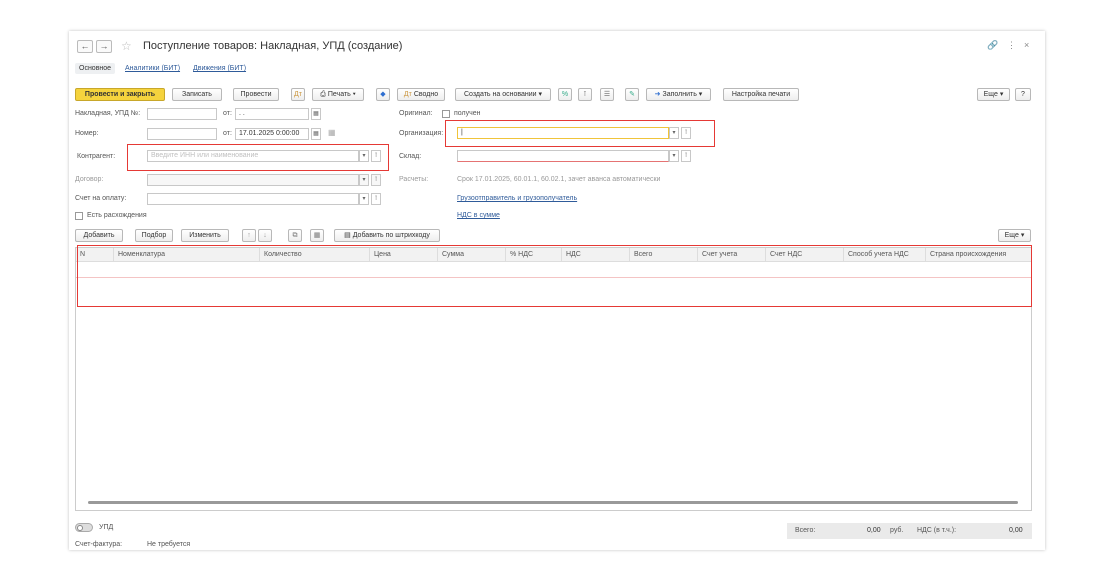 The width and height of the screenshot is (1112, 587). Describe the element at coordinates (937, 530) in the screenshot. I see `vat-total-label: НДС (в т.ч.):` at that location.